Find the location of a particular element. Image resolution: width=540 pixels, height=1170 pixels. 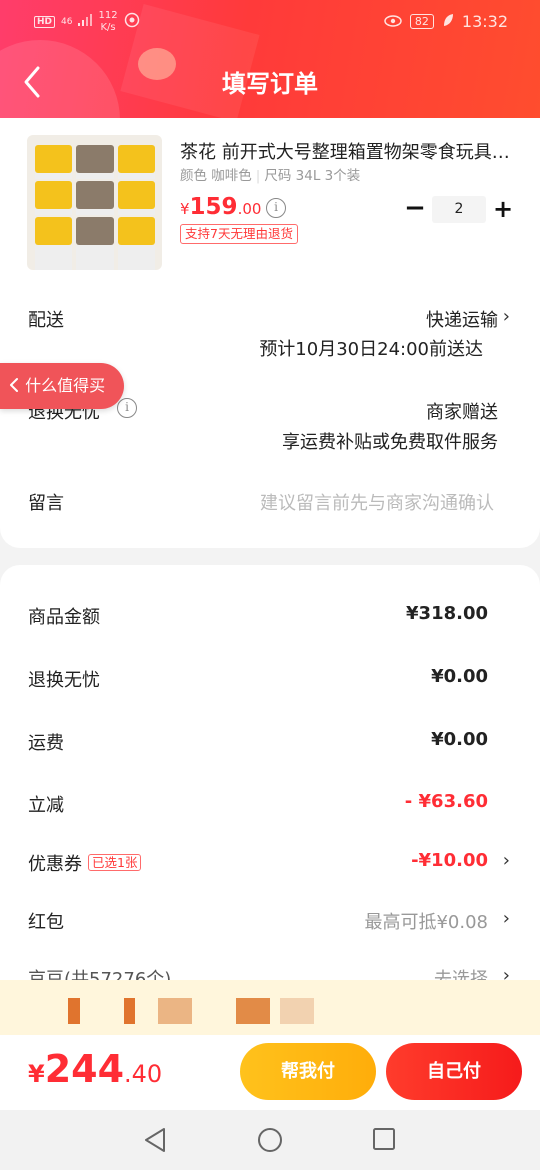

red-packet-value: 最高可抵¥0.08 is located at coordinates (426, 921).